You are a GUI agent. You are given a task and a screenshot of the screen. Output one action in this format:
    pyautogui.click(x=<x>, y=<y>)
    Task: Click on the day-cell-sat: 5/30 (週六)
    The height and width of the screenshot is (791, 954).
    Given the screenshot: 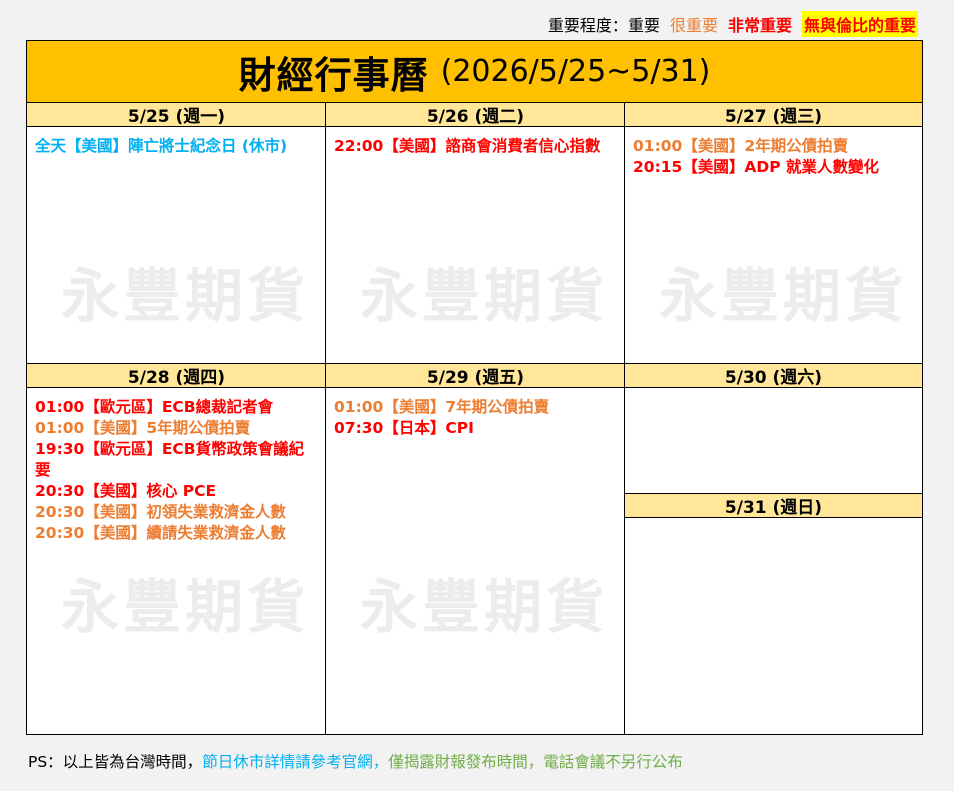 What is the action you would take?
    pyautogui.click(x=773, y=428)
    